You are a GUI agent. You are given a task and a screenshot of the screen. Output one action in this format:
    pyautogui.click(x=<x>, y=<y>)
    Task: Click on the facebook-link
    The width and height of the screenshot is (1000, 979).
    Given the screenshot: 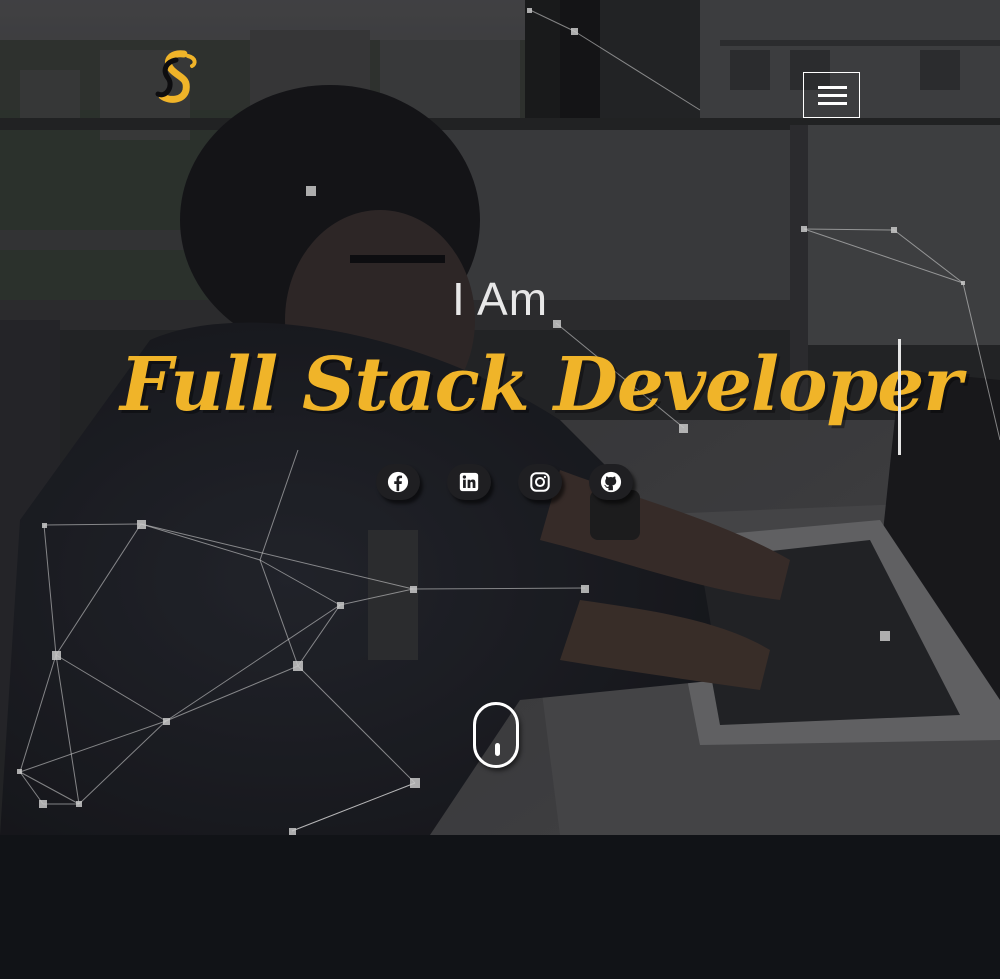 What is the action you would take?
    pyautogui.click(x=398, y=482)
    